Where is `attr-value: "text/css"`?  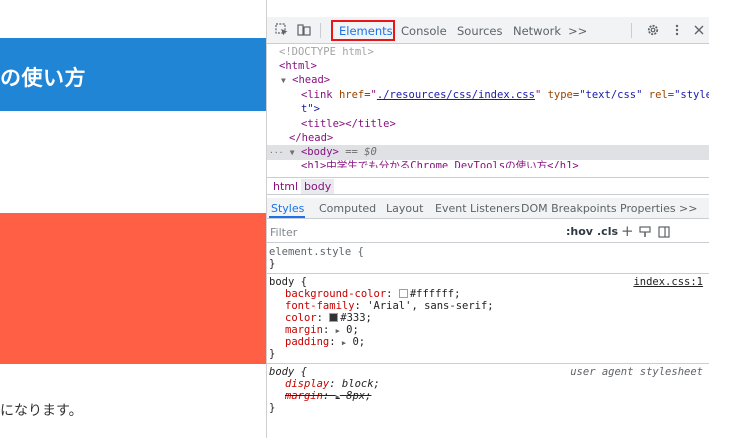 attr-value: "text/css" is located at coordinates (611, 95).